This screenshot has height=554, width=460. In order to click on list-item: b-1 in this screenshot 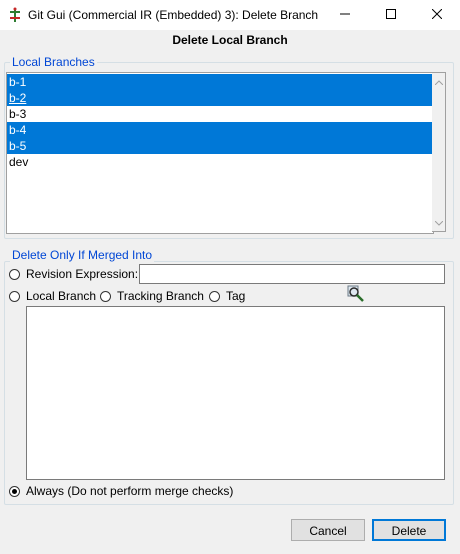, I will do `click(219, 82)`.